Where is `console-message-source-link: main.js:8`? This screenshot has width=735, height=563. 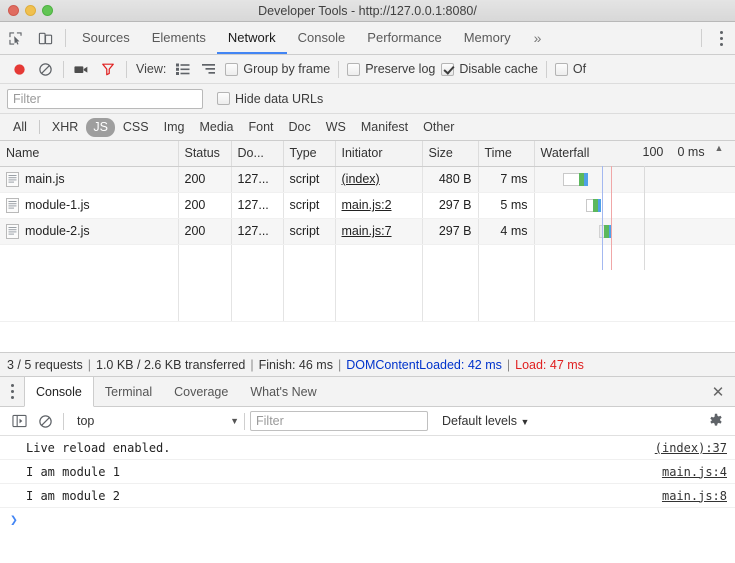 console-message-source-link: main.js:8 is located at coordinates (694, 496).